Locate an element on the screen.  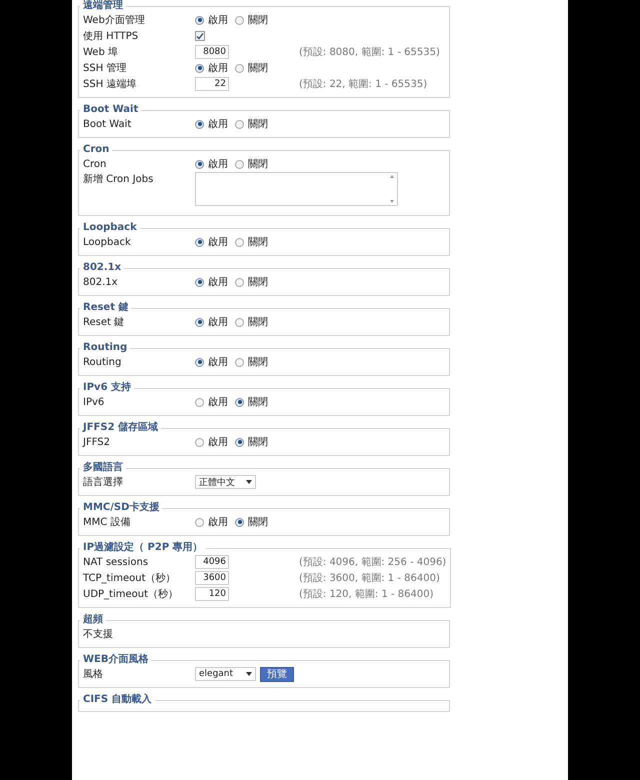
checkbox is located at coordinates (200, 36).